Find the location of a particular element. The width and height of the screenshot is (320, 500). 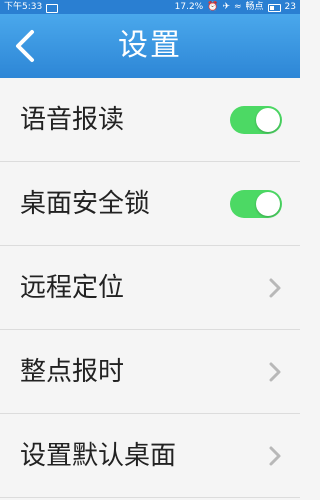

status-bar-right: 17.2% ⏰ ✈ ≈ 畅点 23 is located at coordinates (235, 7).